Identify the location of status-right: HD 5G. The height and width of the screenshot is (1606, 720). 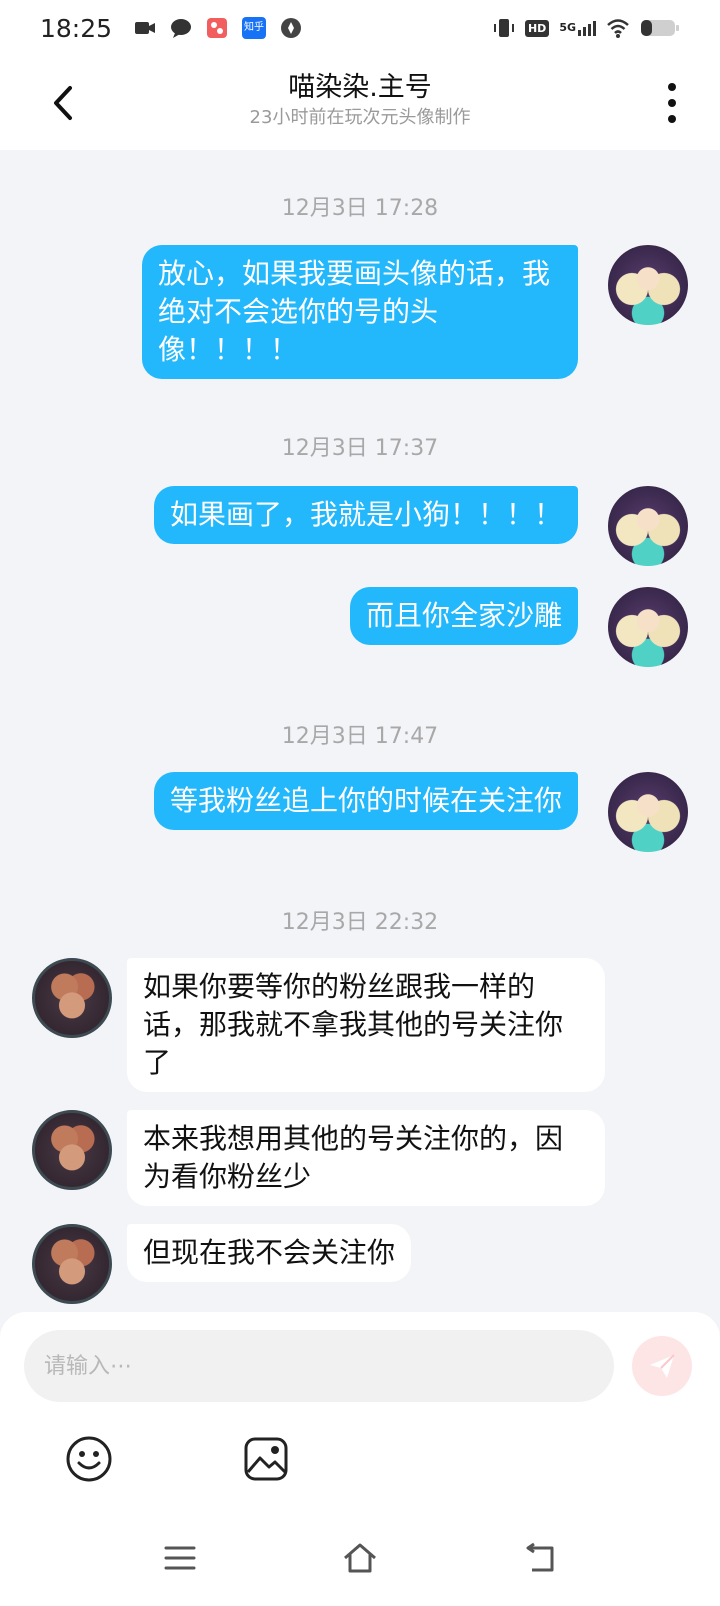
(586, 28).